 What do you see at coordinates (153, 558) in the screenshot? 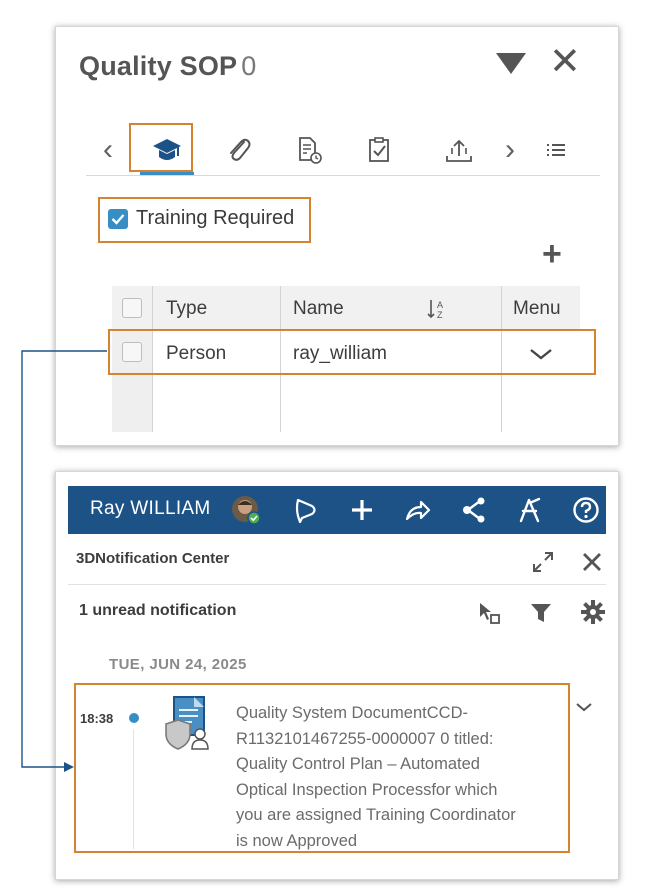
I see `notification-center-title: 3DNotification Center` at bounding box center [153, 558].